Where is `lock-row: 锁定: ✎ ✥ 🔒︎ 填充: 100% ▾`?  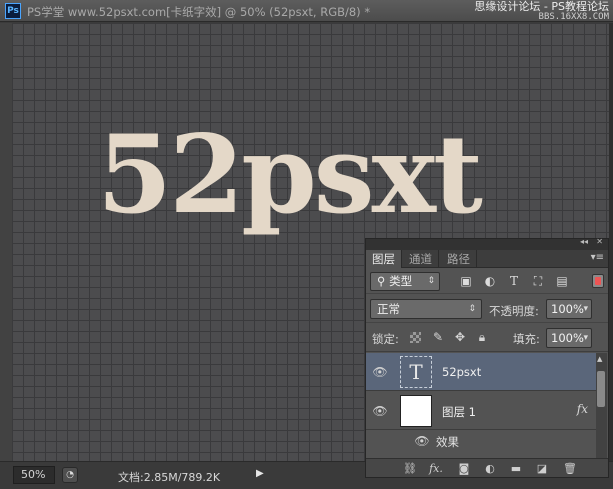
lock-row: 锁定: ✎ ✥ 🔒︎ 填充: 100% ▾ is located at coordinates (487, 338).